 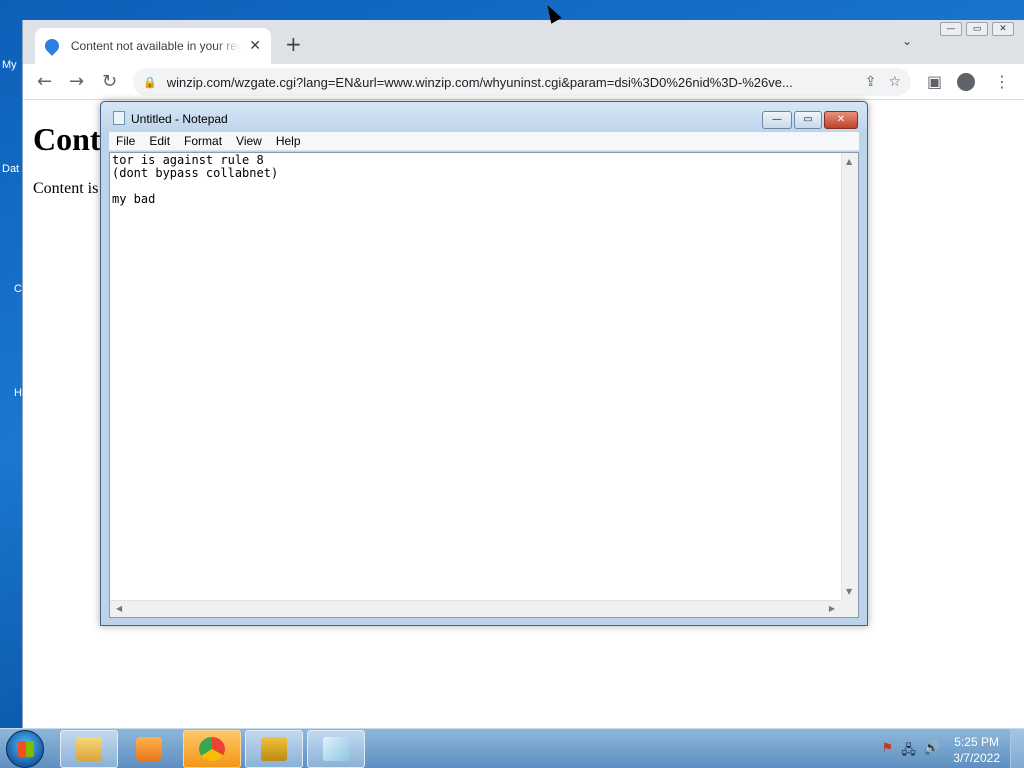 What do you see at coordinates (44, 81) in the screenshot?
I see `back-icon: ←` at bounding box center [44, 81].